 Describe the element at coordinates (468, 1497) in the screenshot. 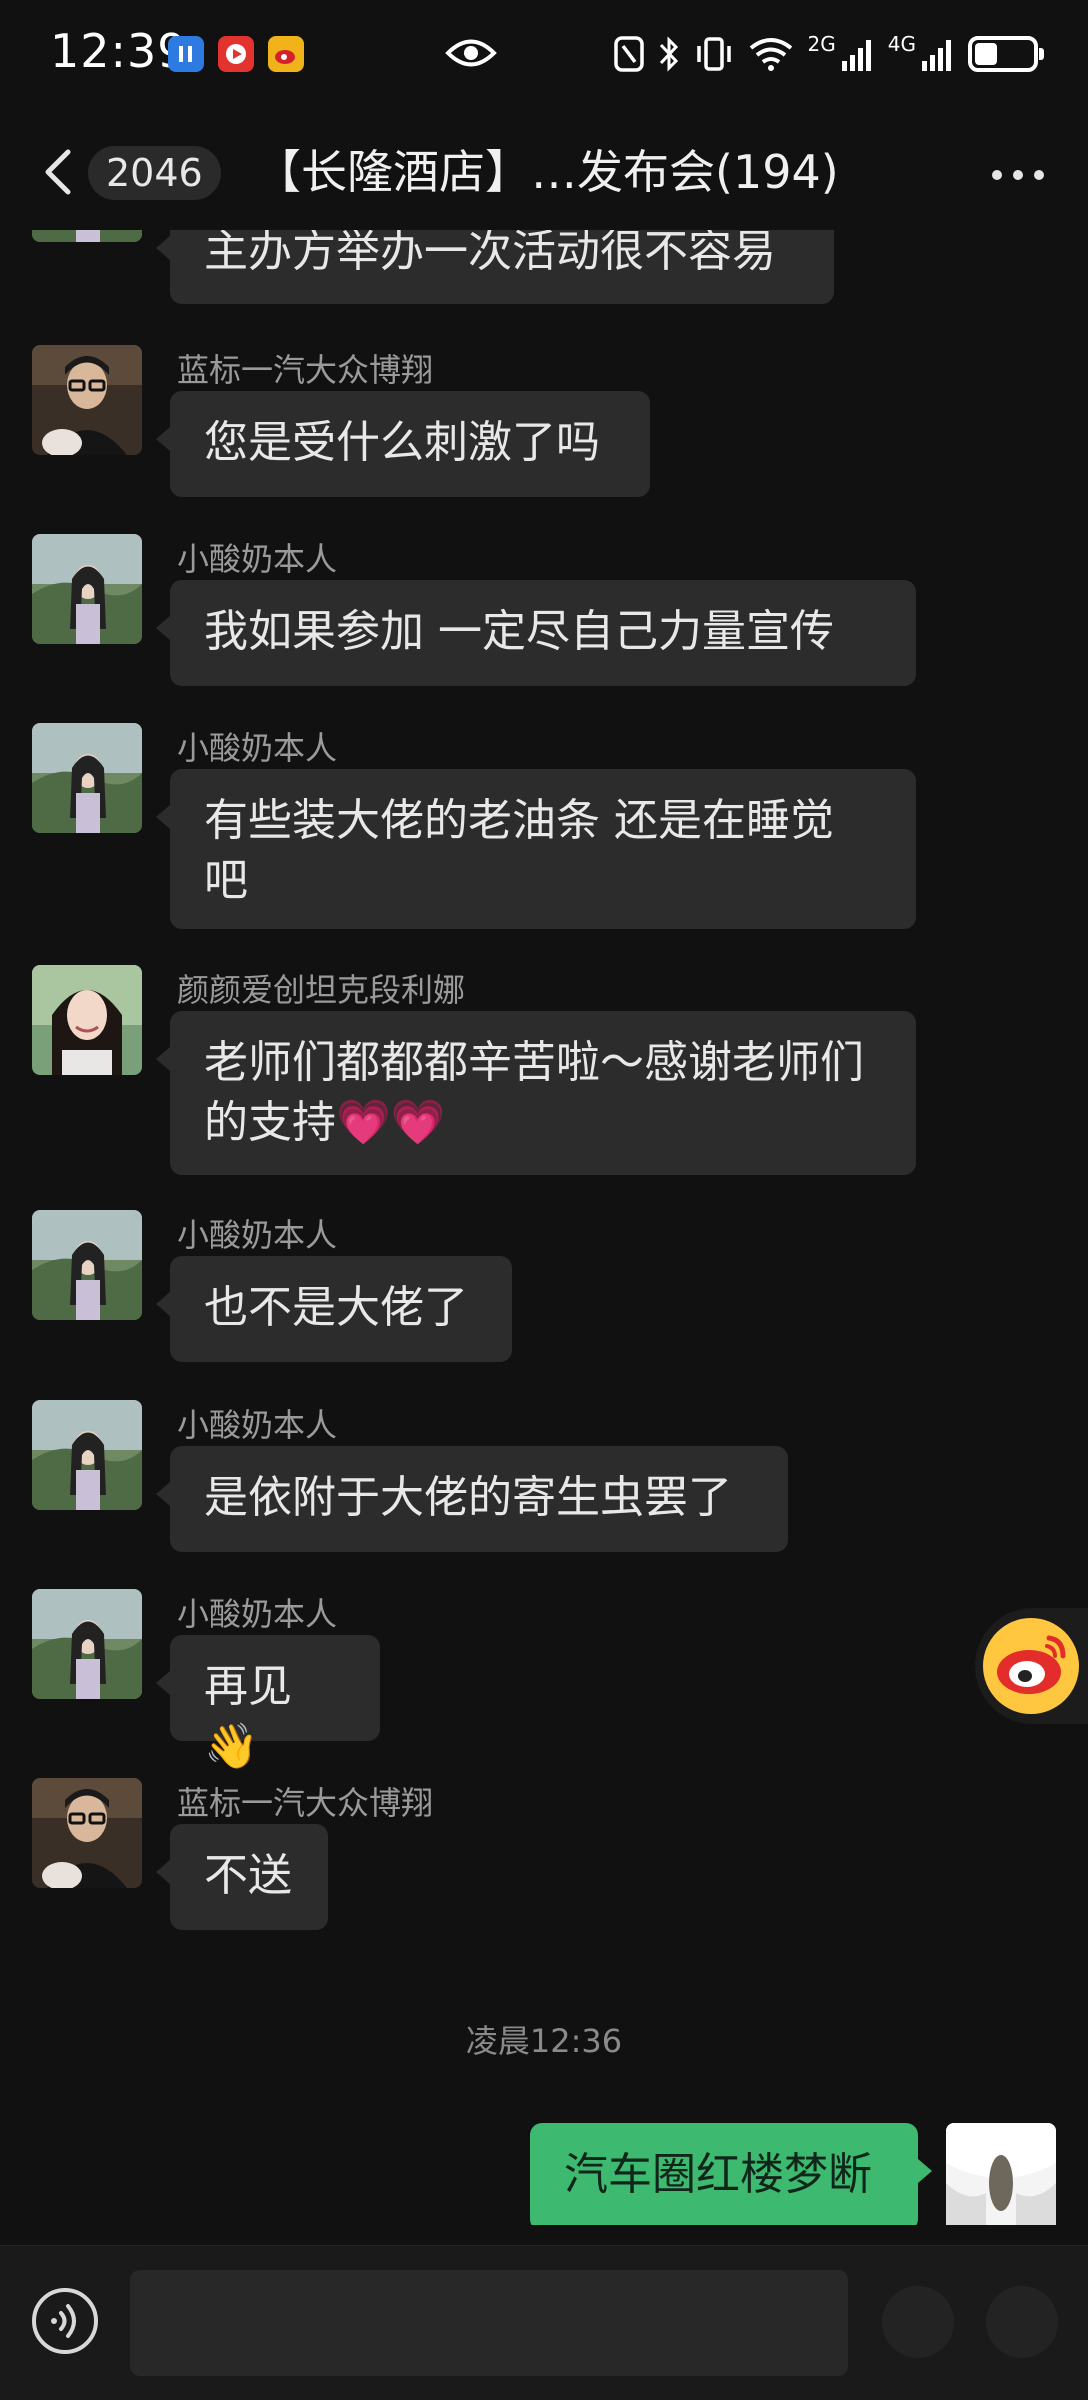

I see `message-text: 是依附于大佬的寄生虫罢了` at that location.